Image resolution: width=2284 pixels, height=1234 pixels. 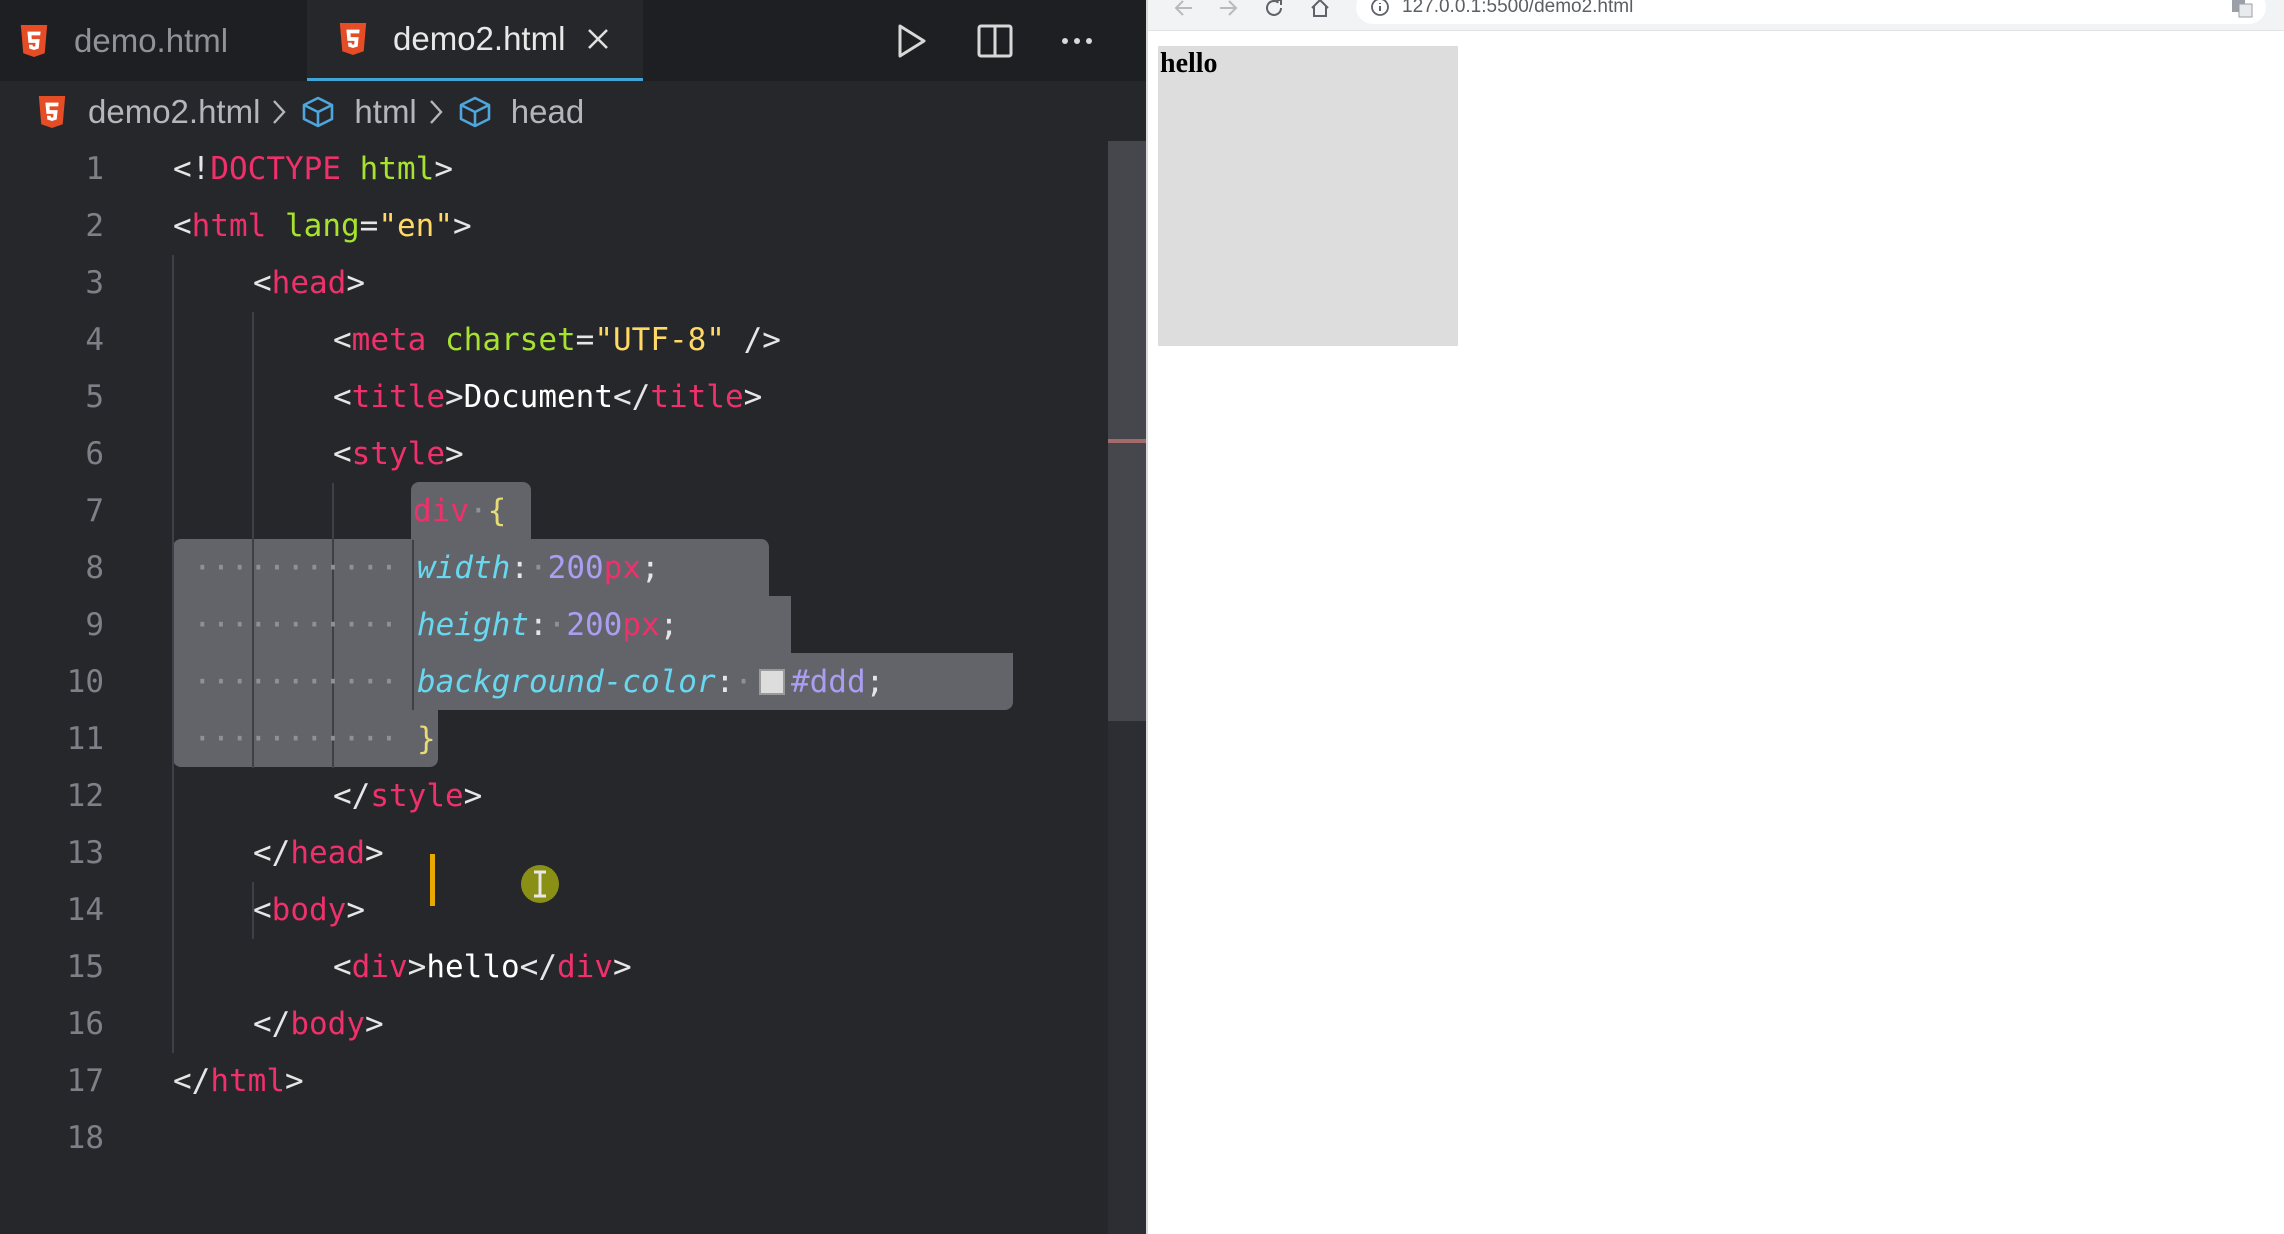 I want to click on line-number: 8, so click(x=94, y=568).